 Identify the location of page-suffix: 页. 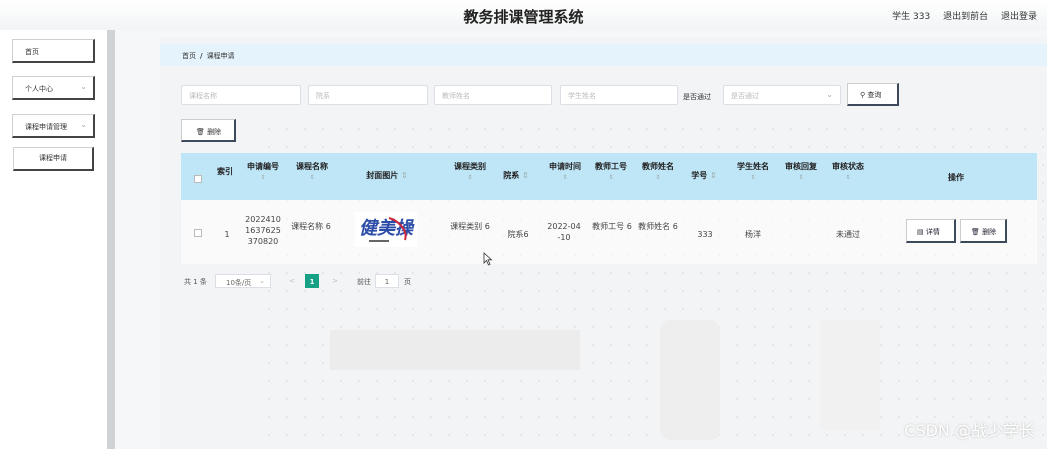
(407, 282).